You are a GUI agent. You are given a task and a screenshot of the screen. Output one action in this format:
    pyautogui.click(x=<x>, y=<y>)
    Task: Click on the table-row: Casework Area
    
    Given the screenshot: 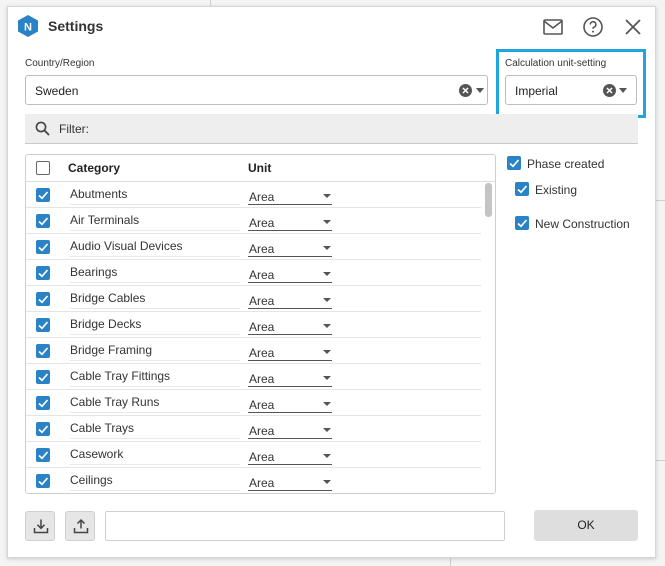 What is the action you would take?
    pyautogui.click(x=253, y=455)
    